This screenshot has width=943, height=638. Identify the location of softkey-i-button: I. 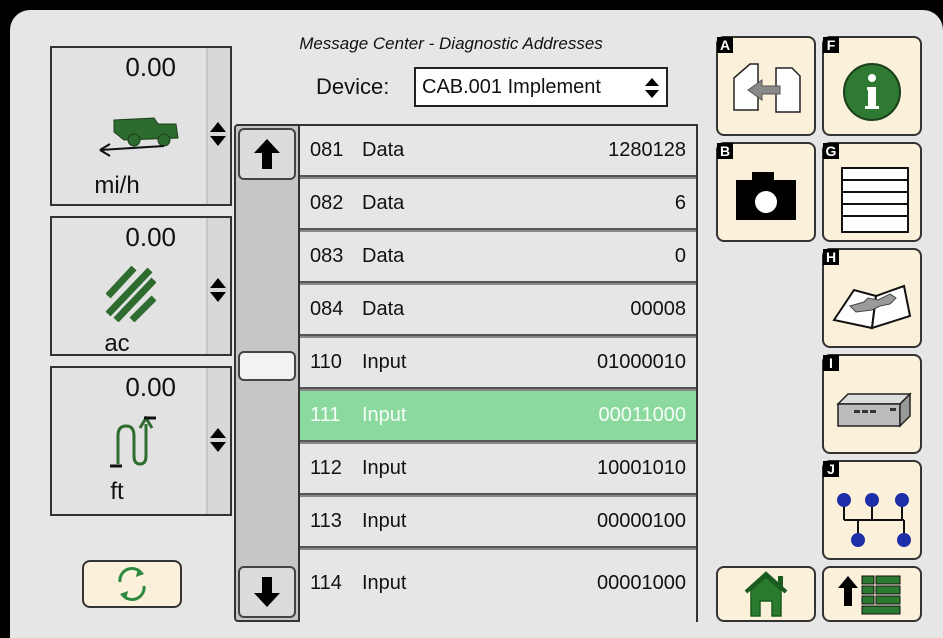
(872, 404).